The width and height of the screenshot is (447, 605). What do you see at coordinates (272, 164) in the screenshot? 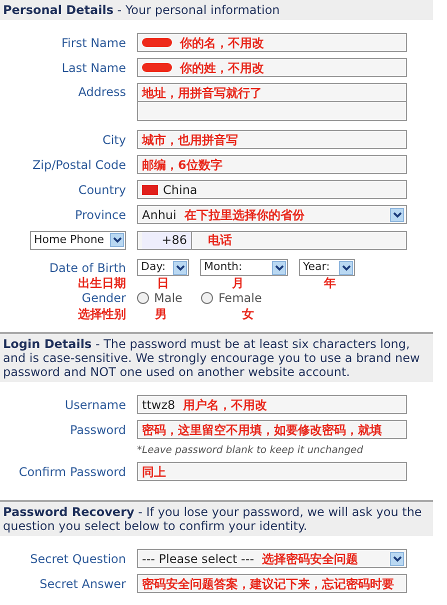
I see `text-field: 邮编，6位数字` at bounding box center [272, 164].